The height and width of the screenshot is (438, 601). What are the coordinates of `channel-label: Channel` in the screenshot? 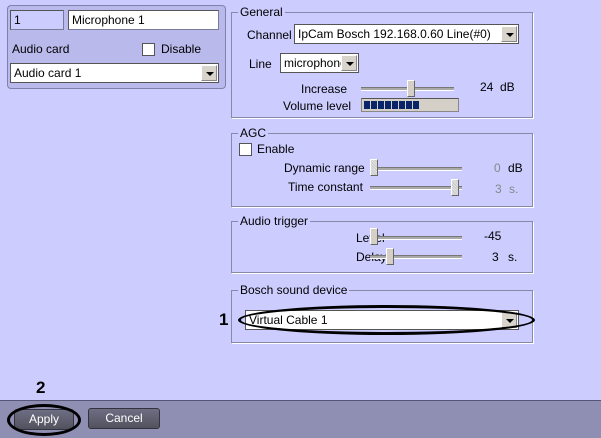 It's located at (269, 35).